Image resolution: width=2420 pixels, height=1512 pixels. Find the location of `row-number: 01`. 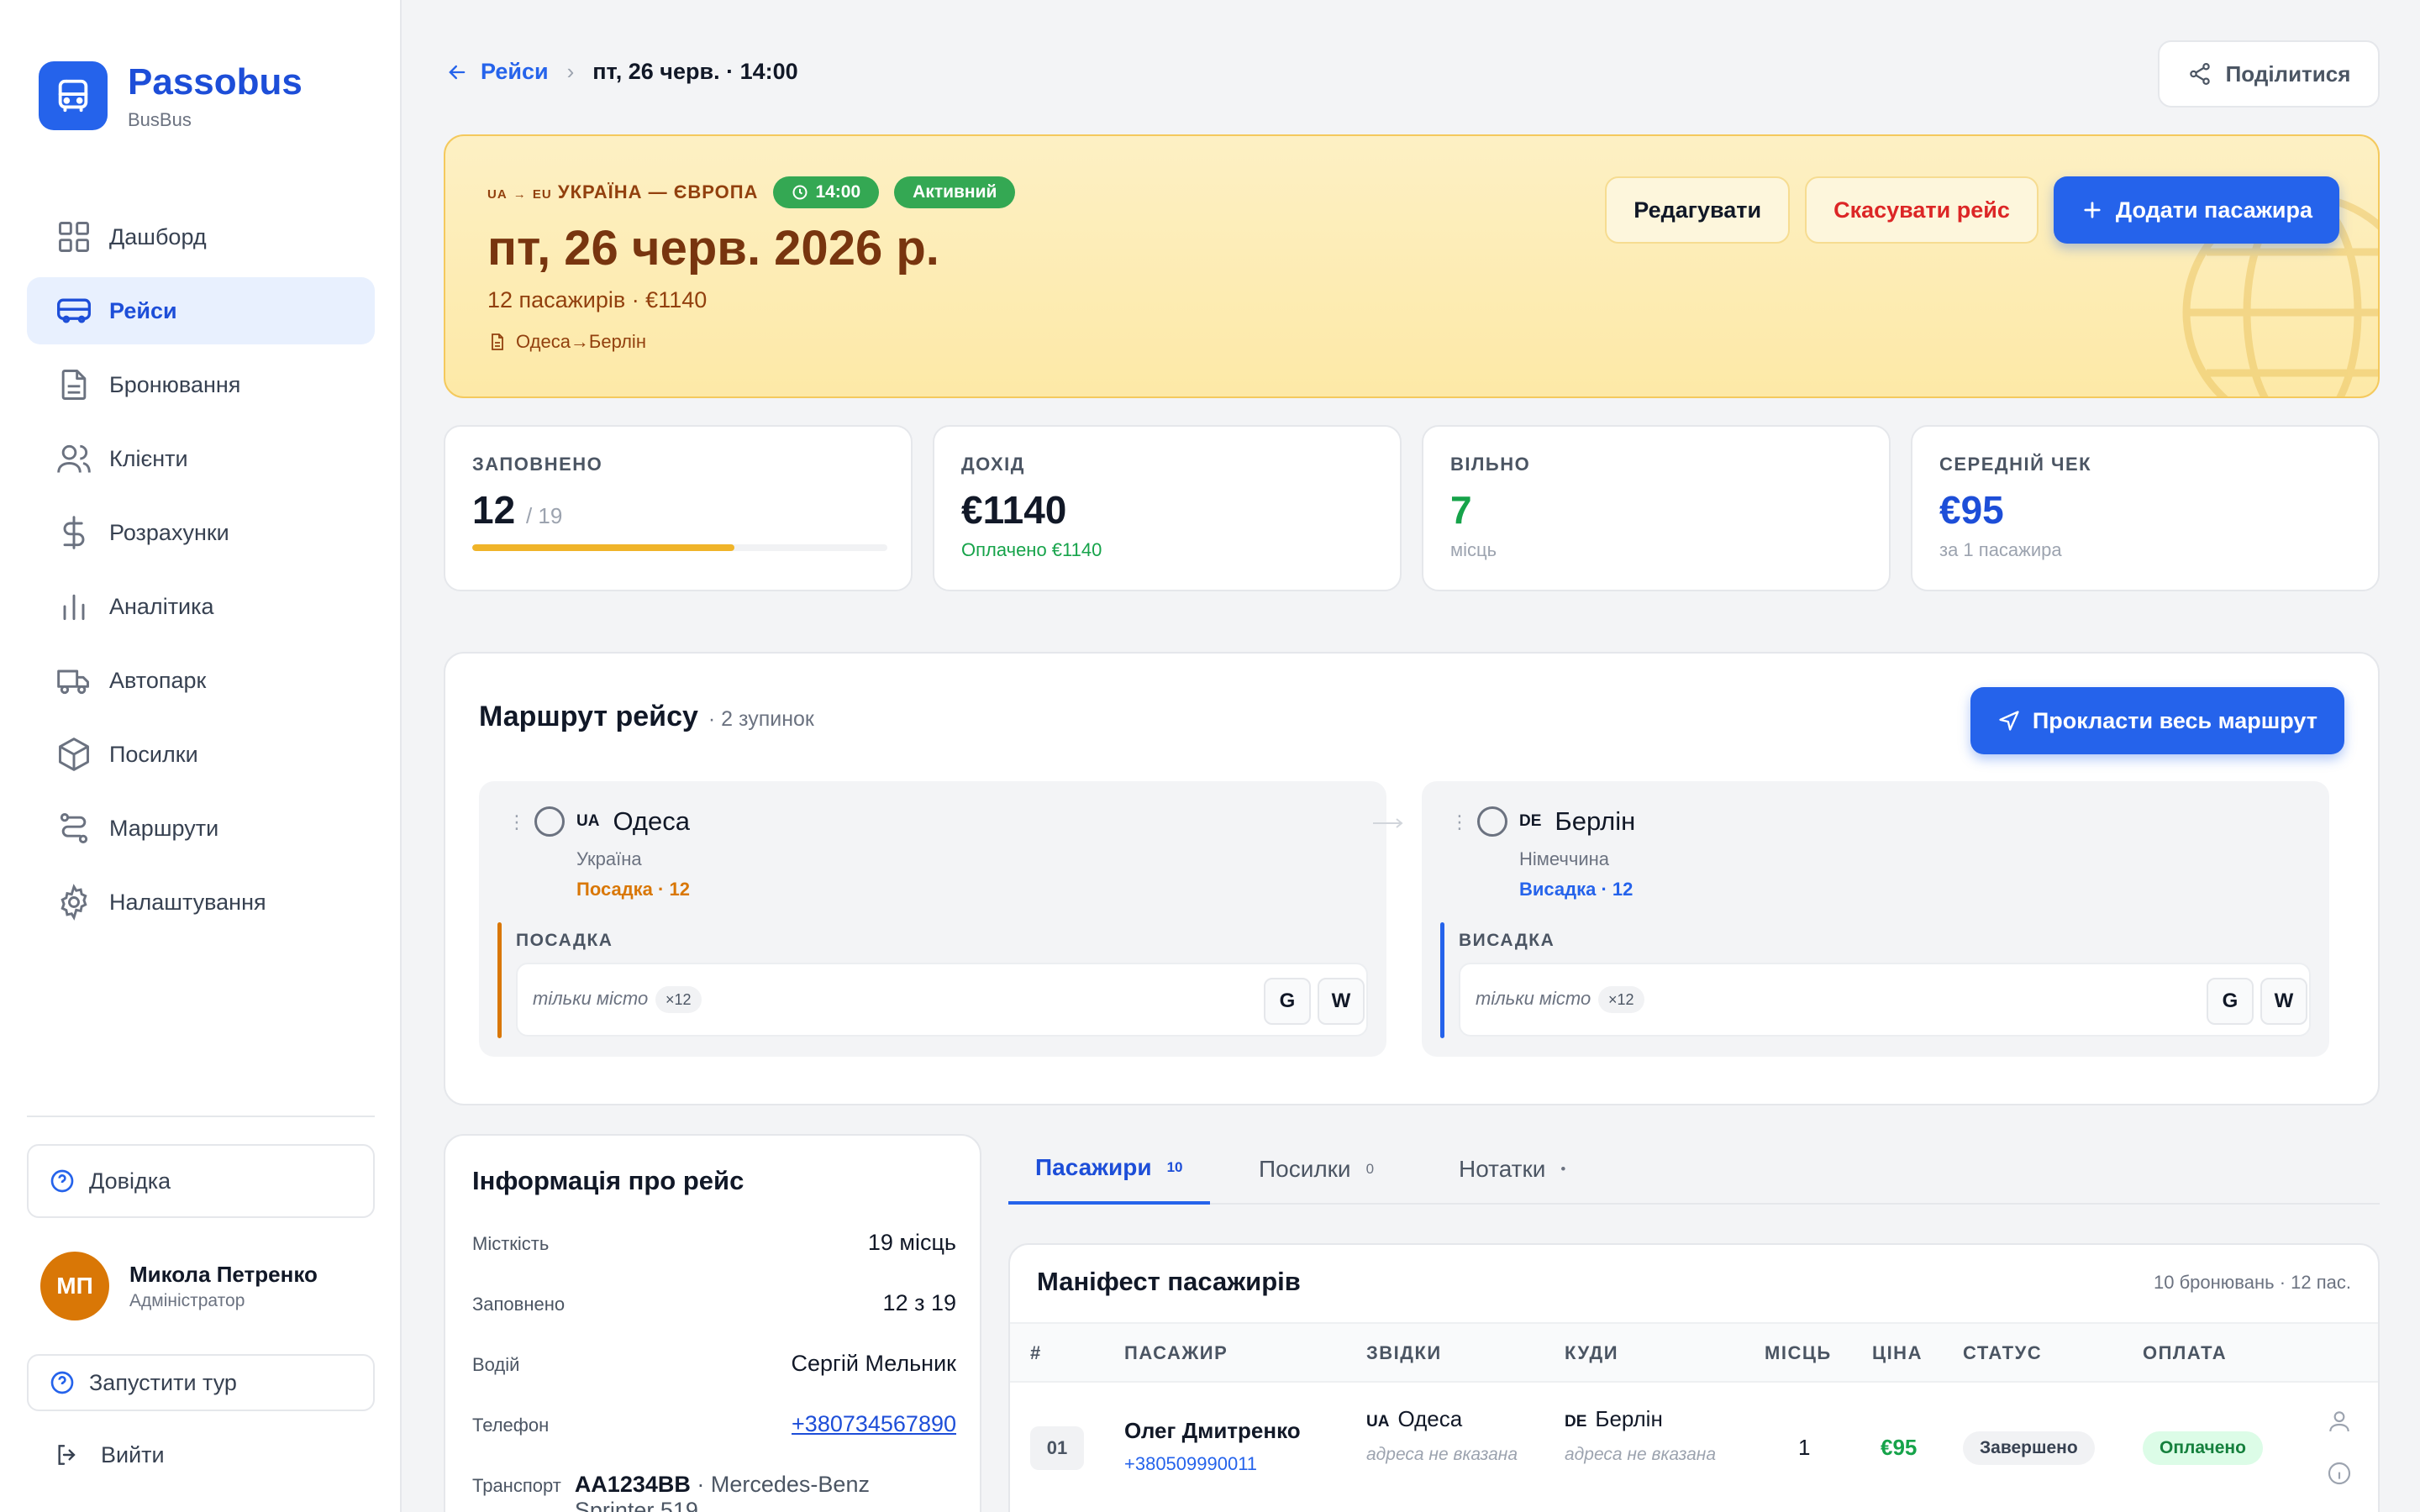

row-number: 01 is located at coordinates (1057, 1448).